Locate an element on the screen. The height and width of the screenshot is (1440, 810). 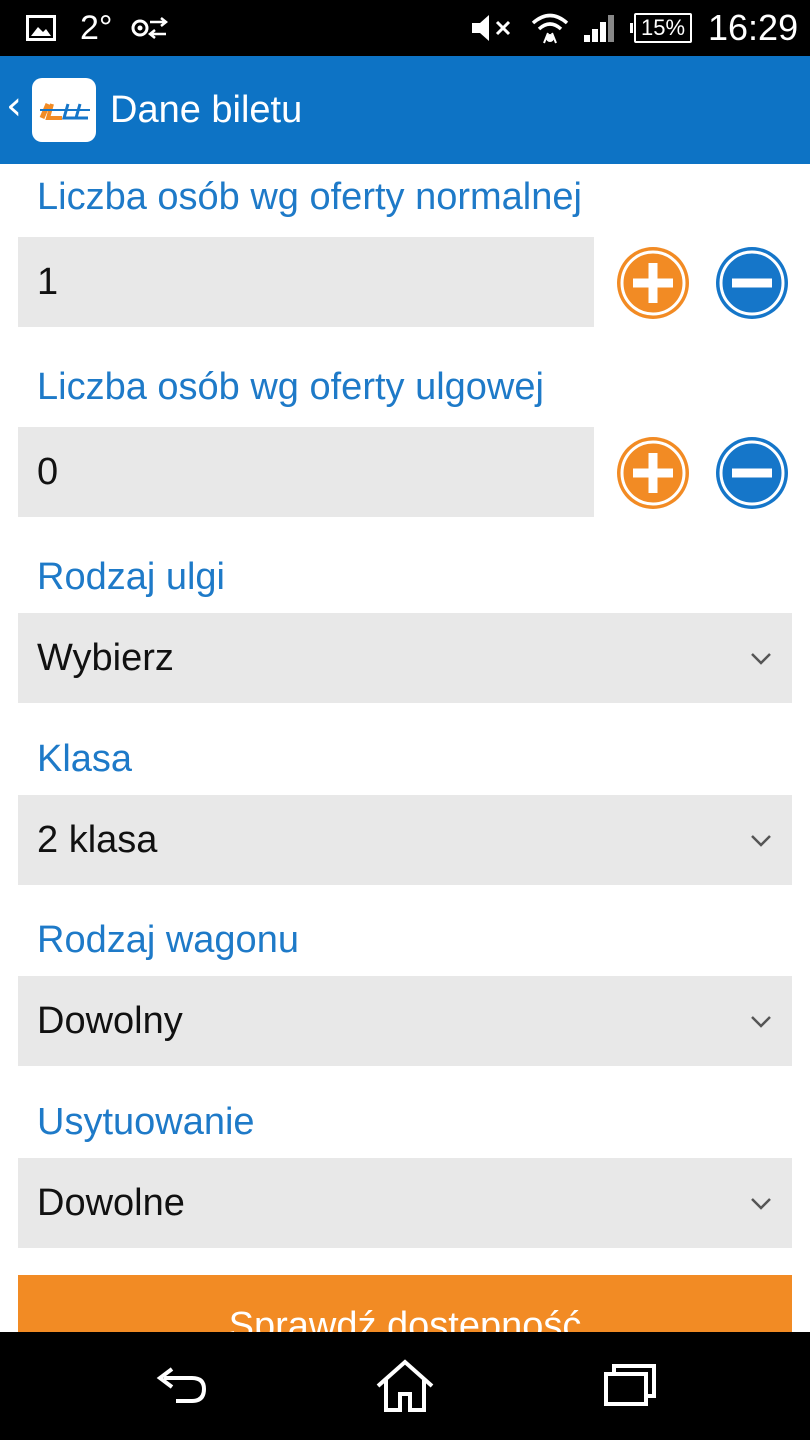
battery-indicator: 15% is located at coordinates (661, 28).